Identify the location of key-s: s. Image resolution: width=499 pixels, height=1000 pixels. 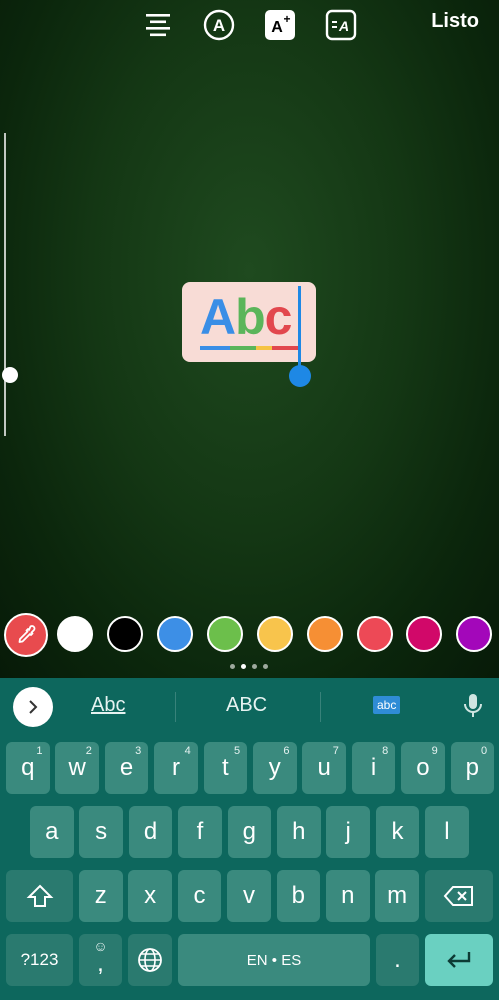
(101, 832).